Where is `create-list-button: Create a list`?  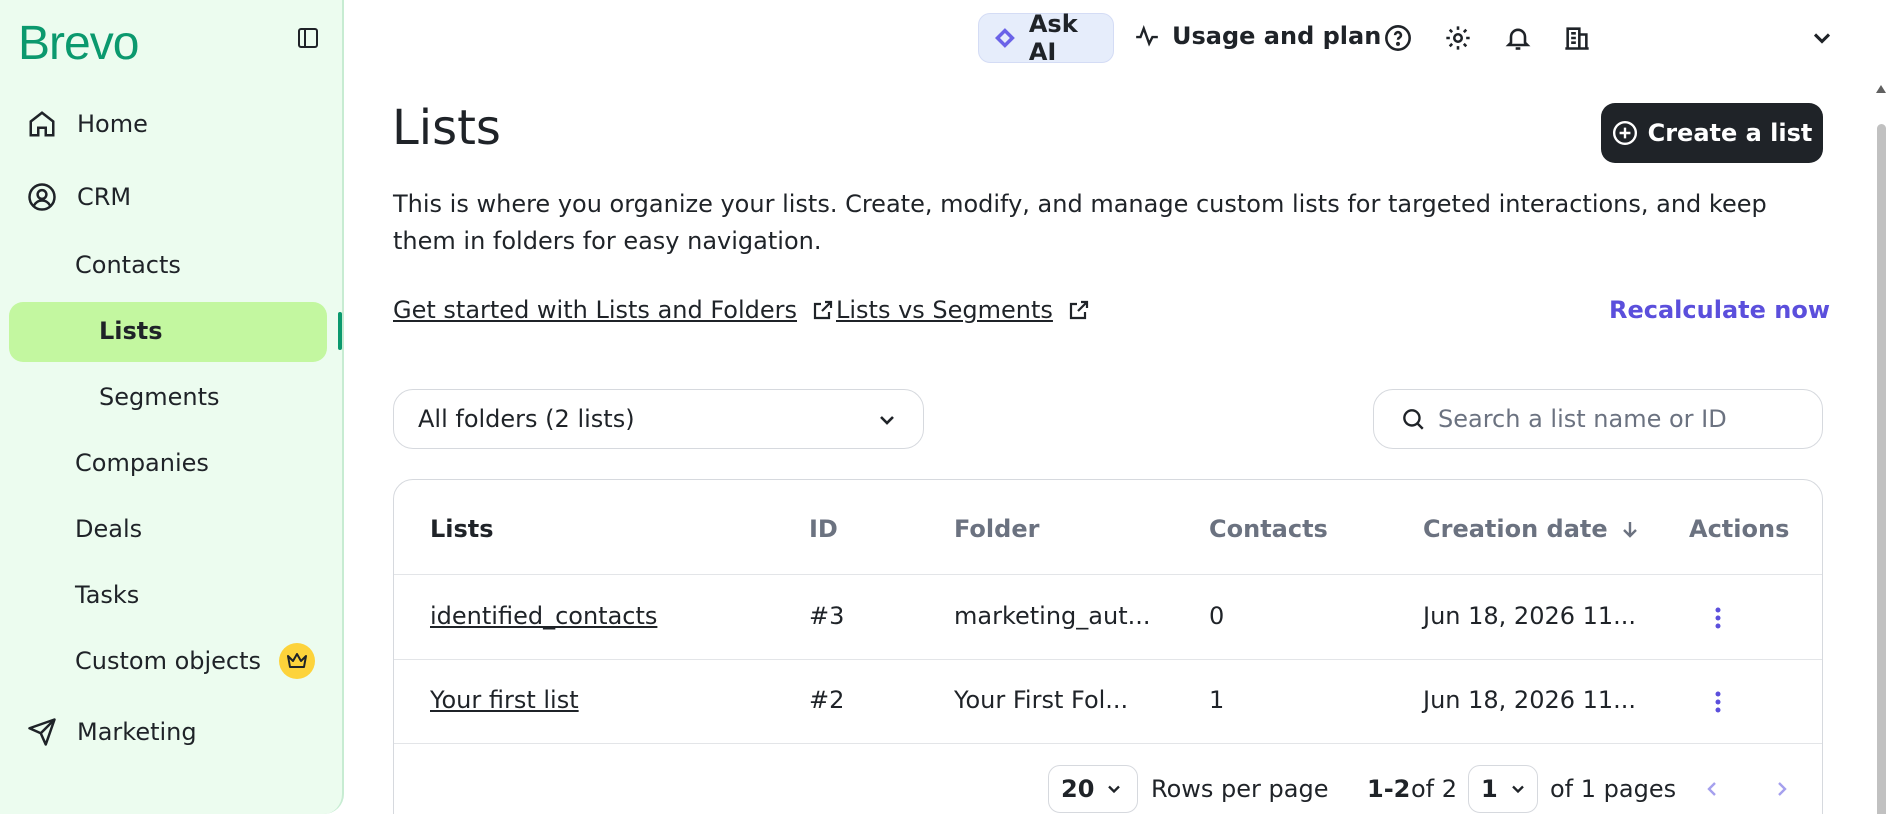
create-list-button: Create a list is located at coordinates (1712, 133).